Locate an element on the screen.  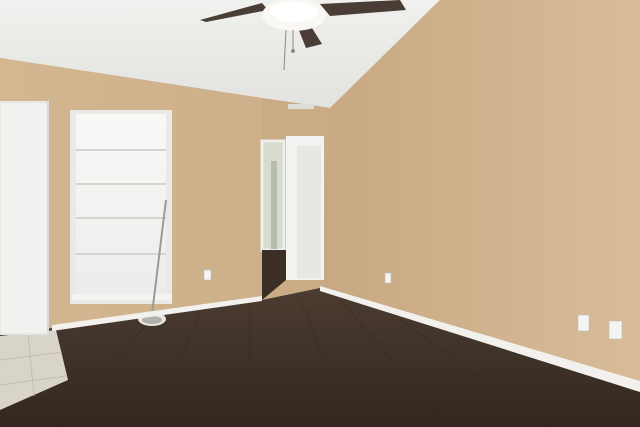
entry-door is located at coordinates (24, 218).